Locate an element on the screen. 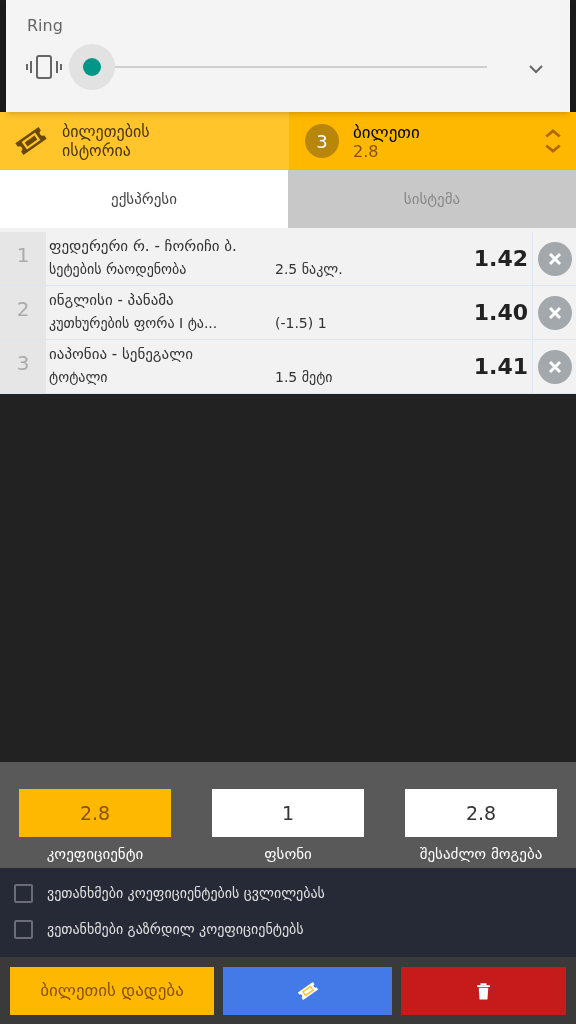 The width and height of the screenshot is (576, 1024). ticket-count-badge: 3 is located at coordinates (322, 141).